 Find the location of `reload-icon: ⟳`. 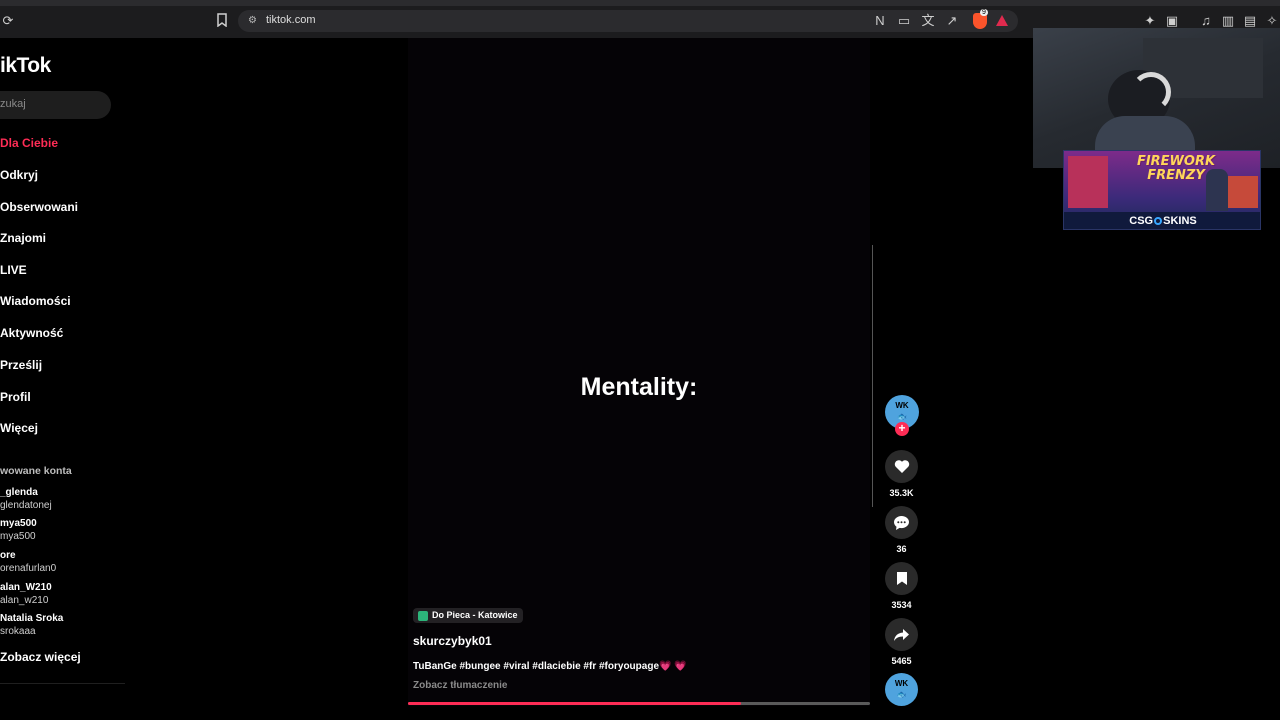

reload-icon: ⟳ is located at coordinates (8, 21).